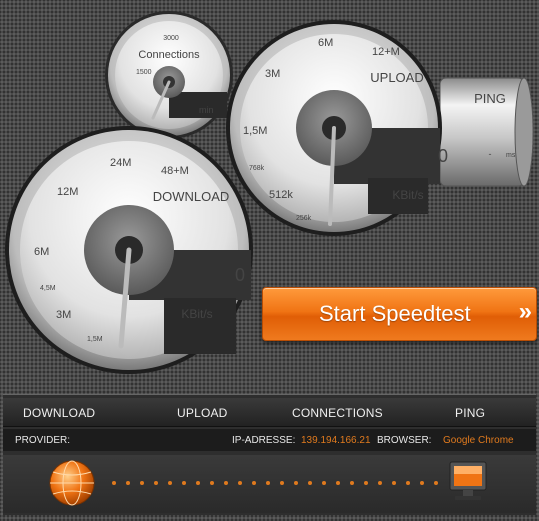 The height and width of the screenshot is (521, 539). What do you see at coordinates (275, 483) in the screenshot?
I see `progress-dots` at bounding box center [275, 483].